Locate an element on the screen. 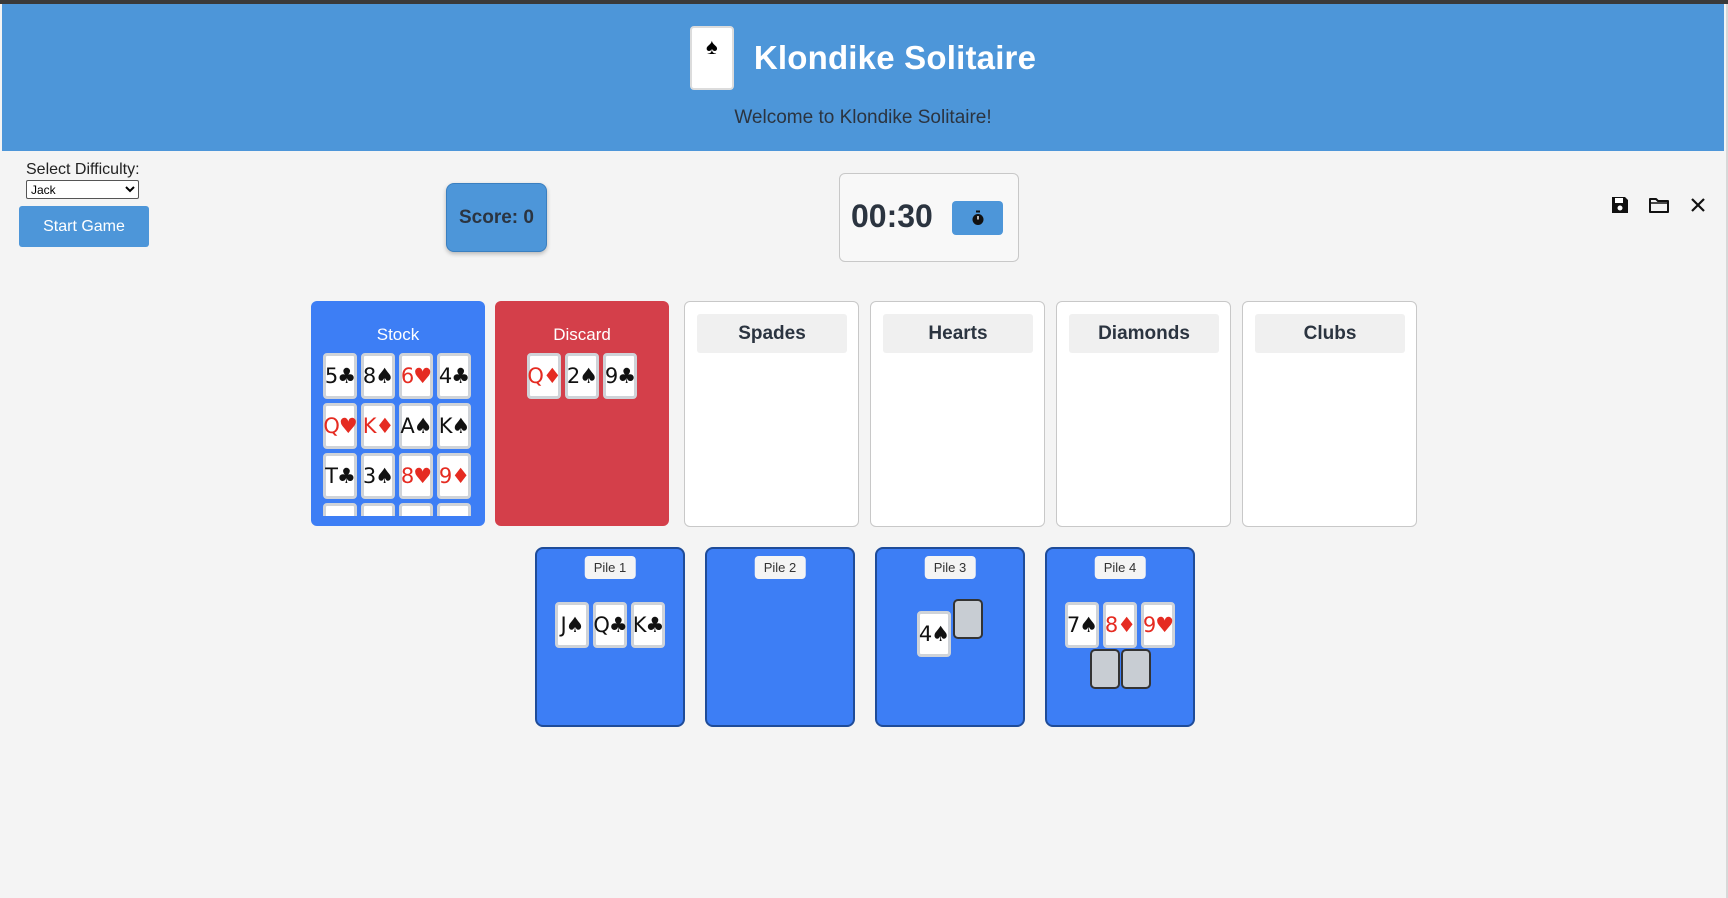  pile-label: Pile 1 is located at coordinates (610, 567).